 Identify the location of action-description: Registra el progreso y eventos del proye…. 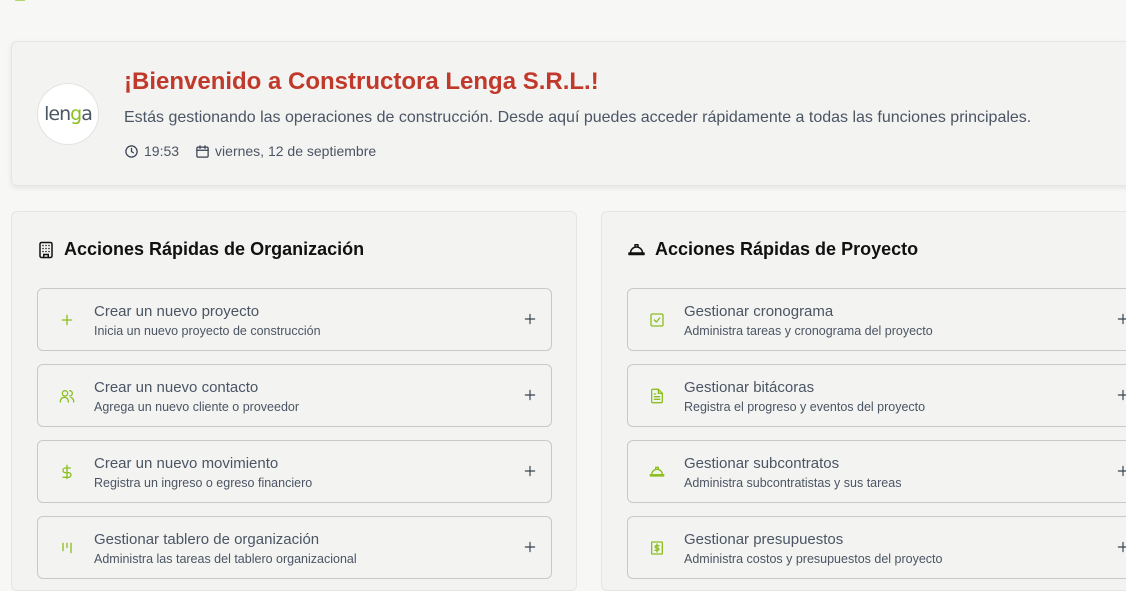
(805, 407).